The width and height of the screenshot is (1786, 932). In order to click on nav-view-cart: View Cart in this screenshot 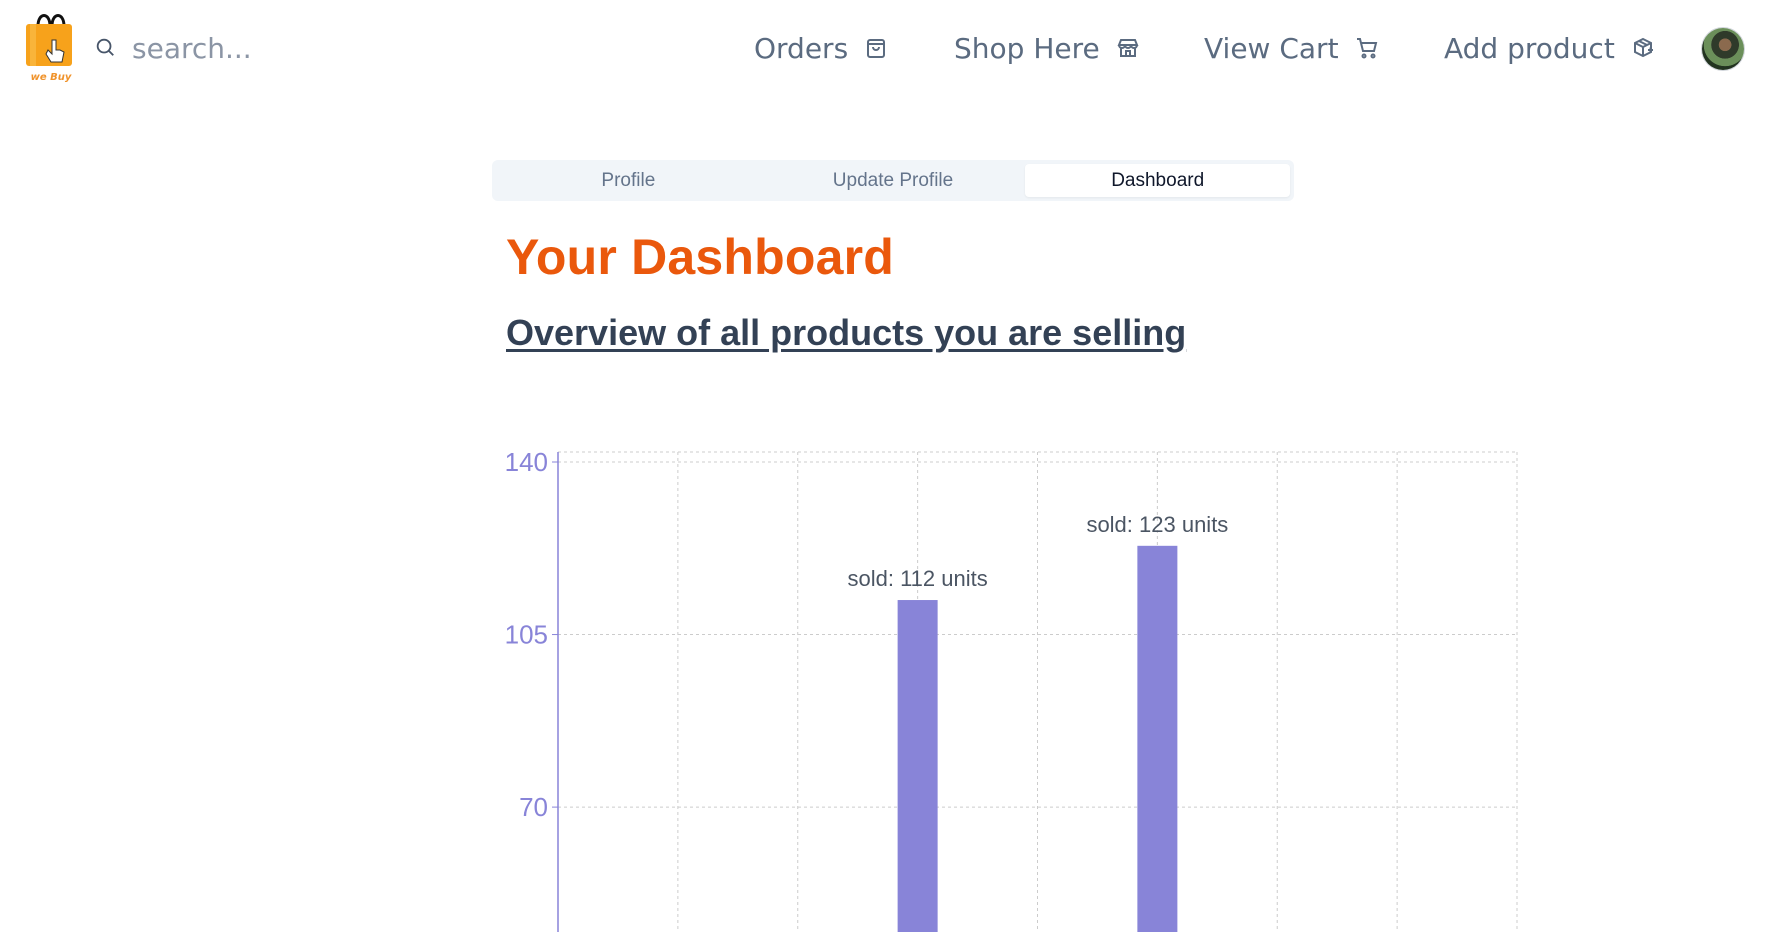, I will do `click(1291, 48)`.